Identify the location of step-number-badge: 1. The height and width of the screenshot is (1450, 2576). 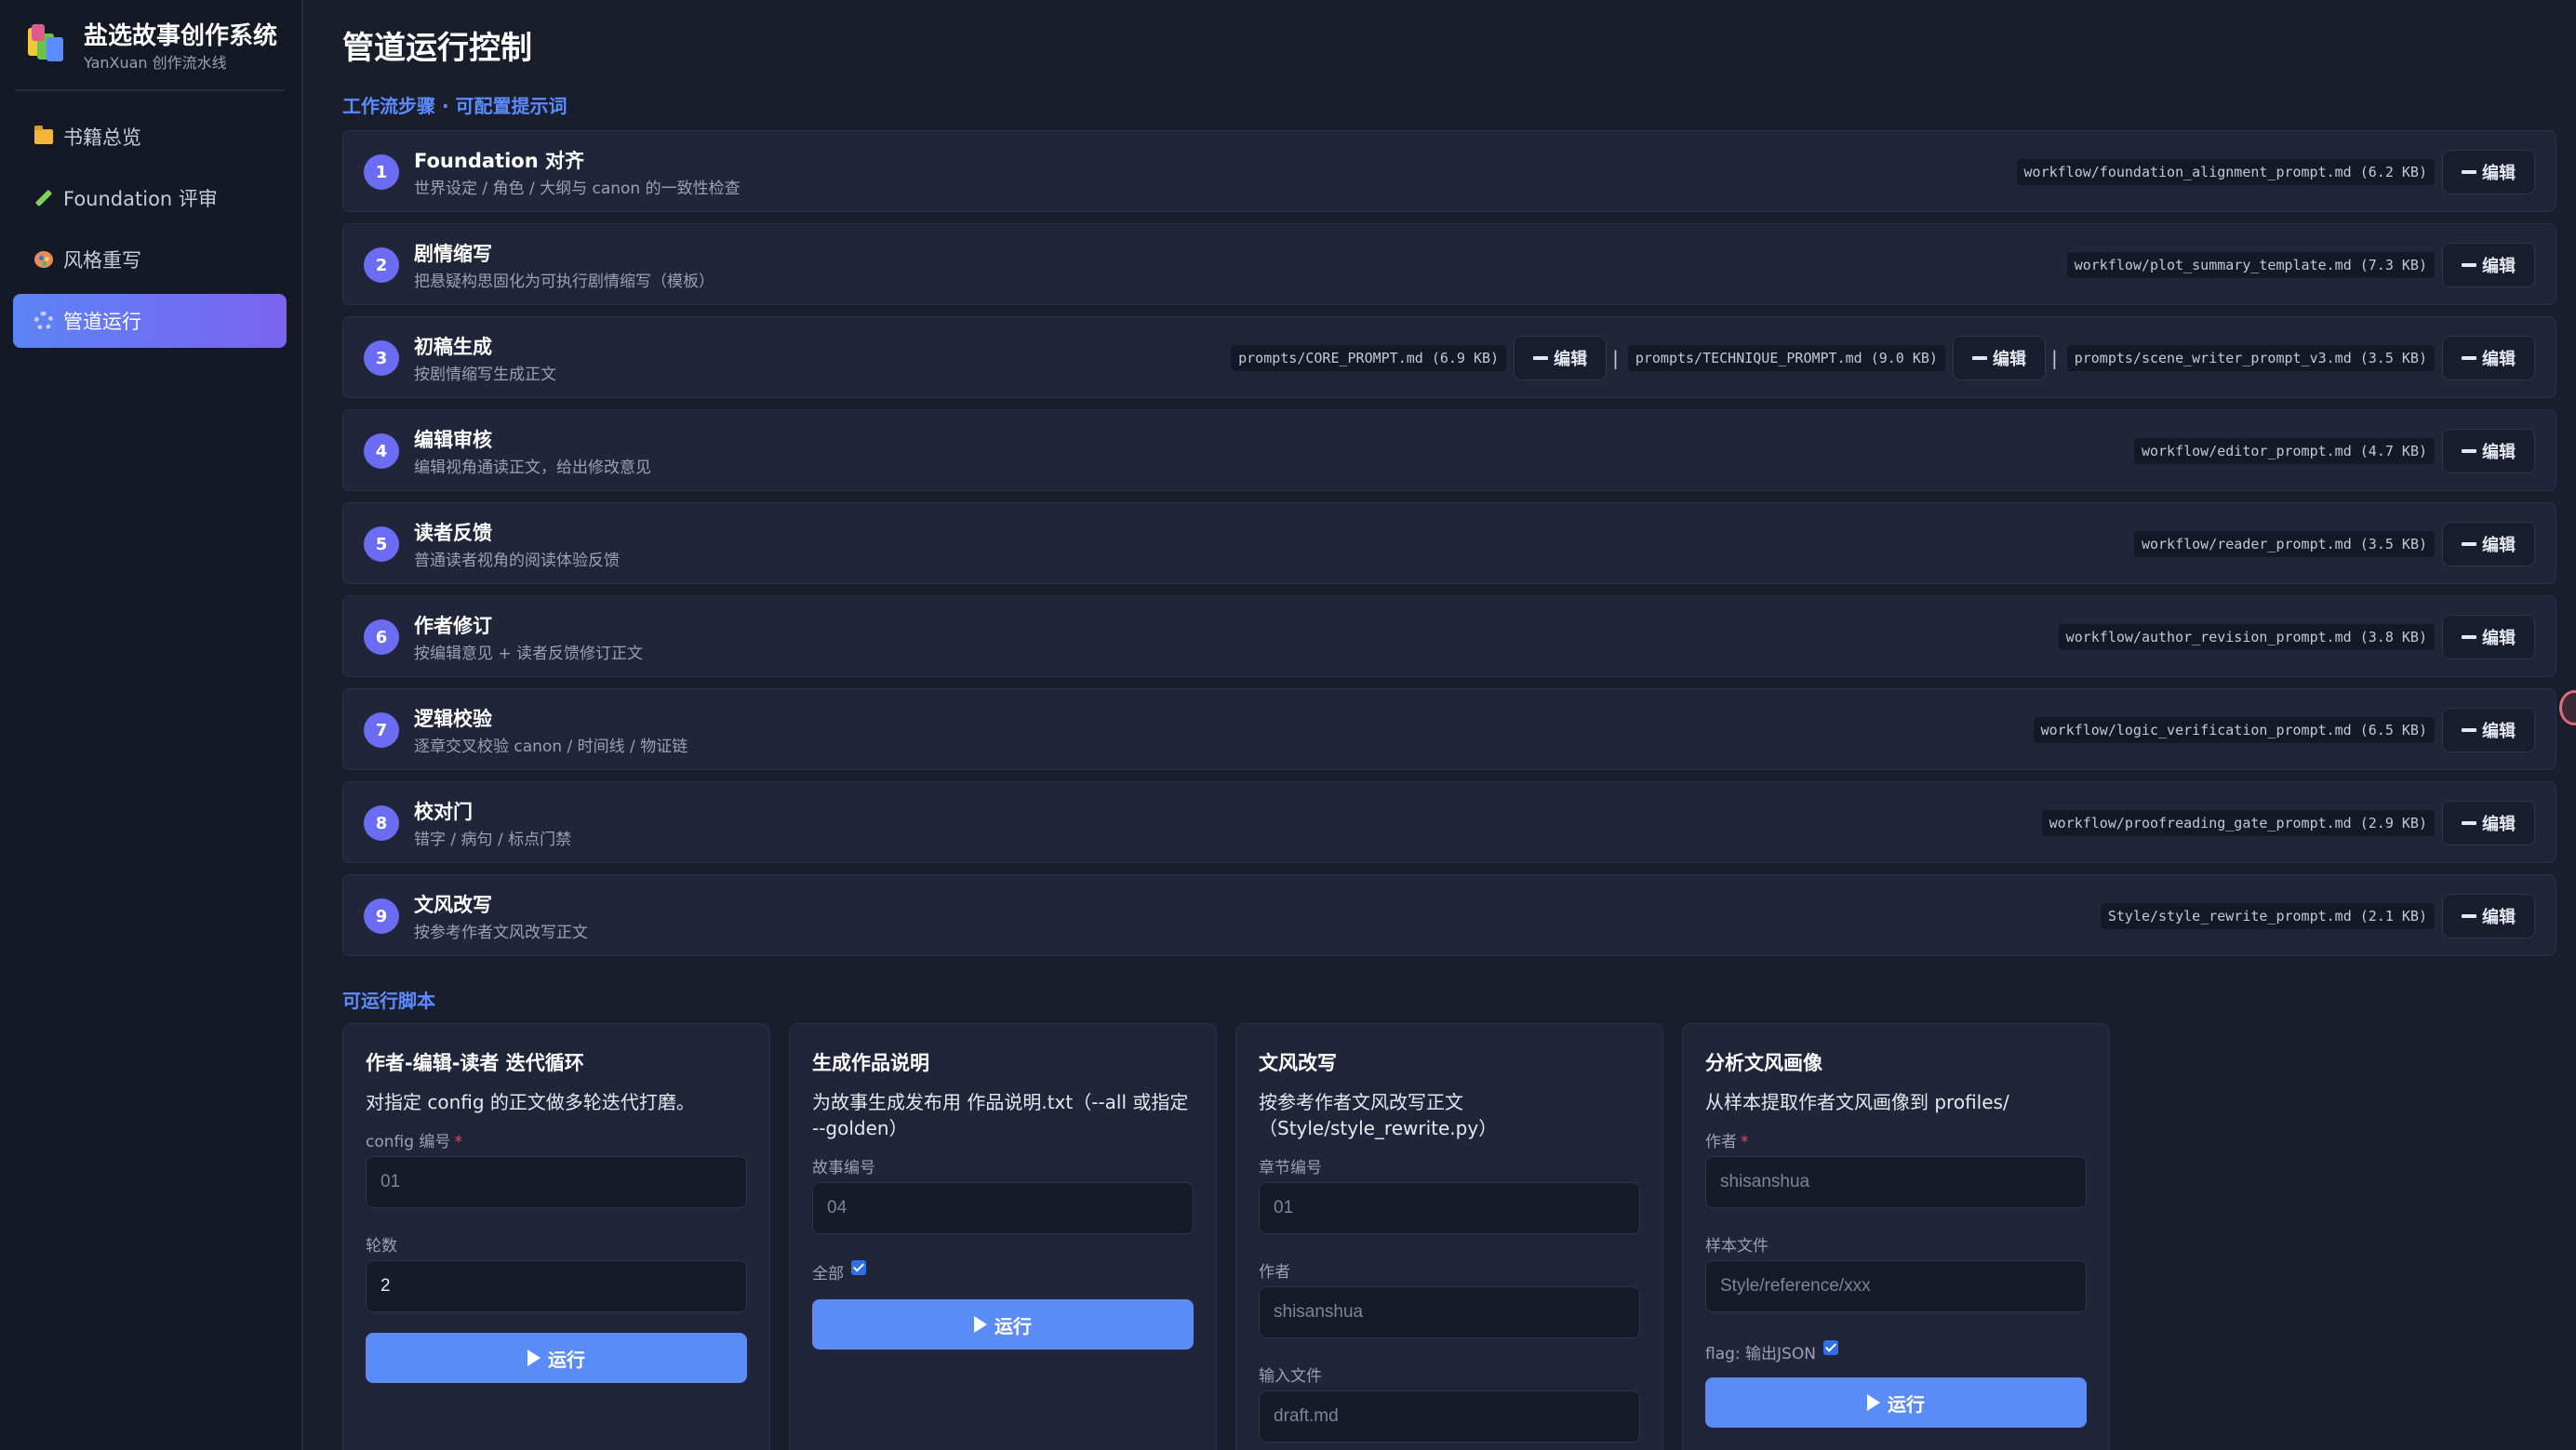
(381, 172).